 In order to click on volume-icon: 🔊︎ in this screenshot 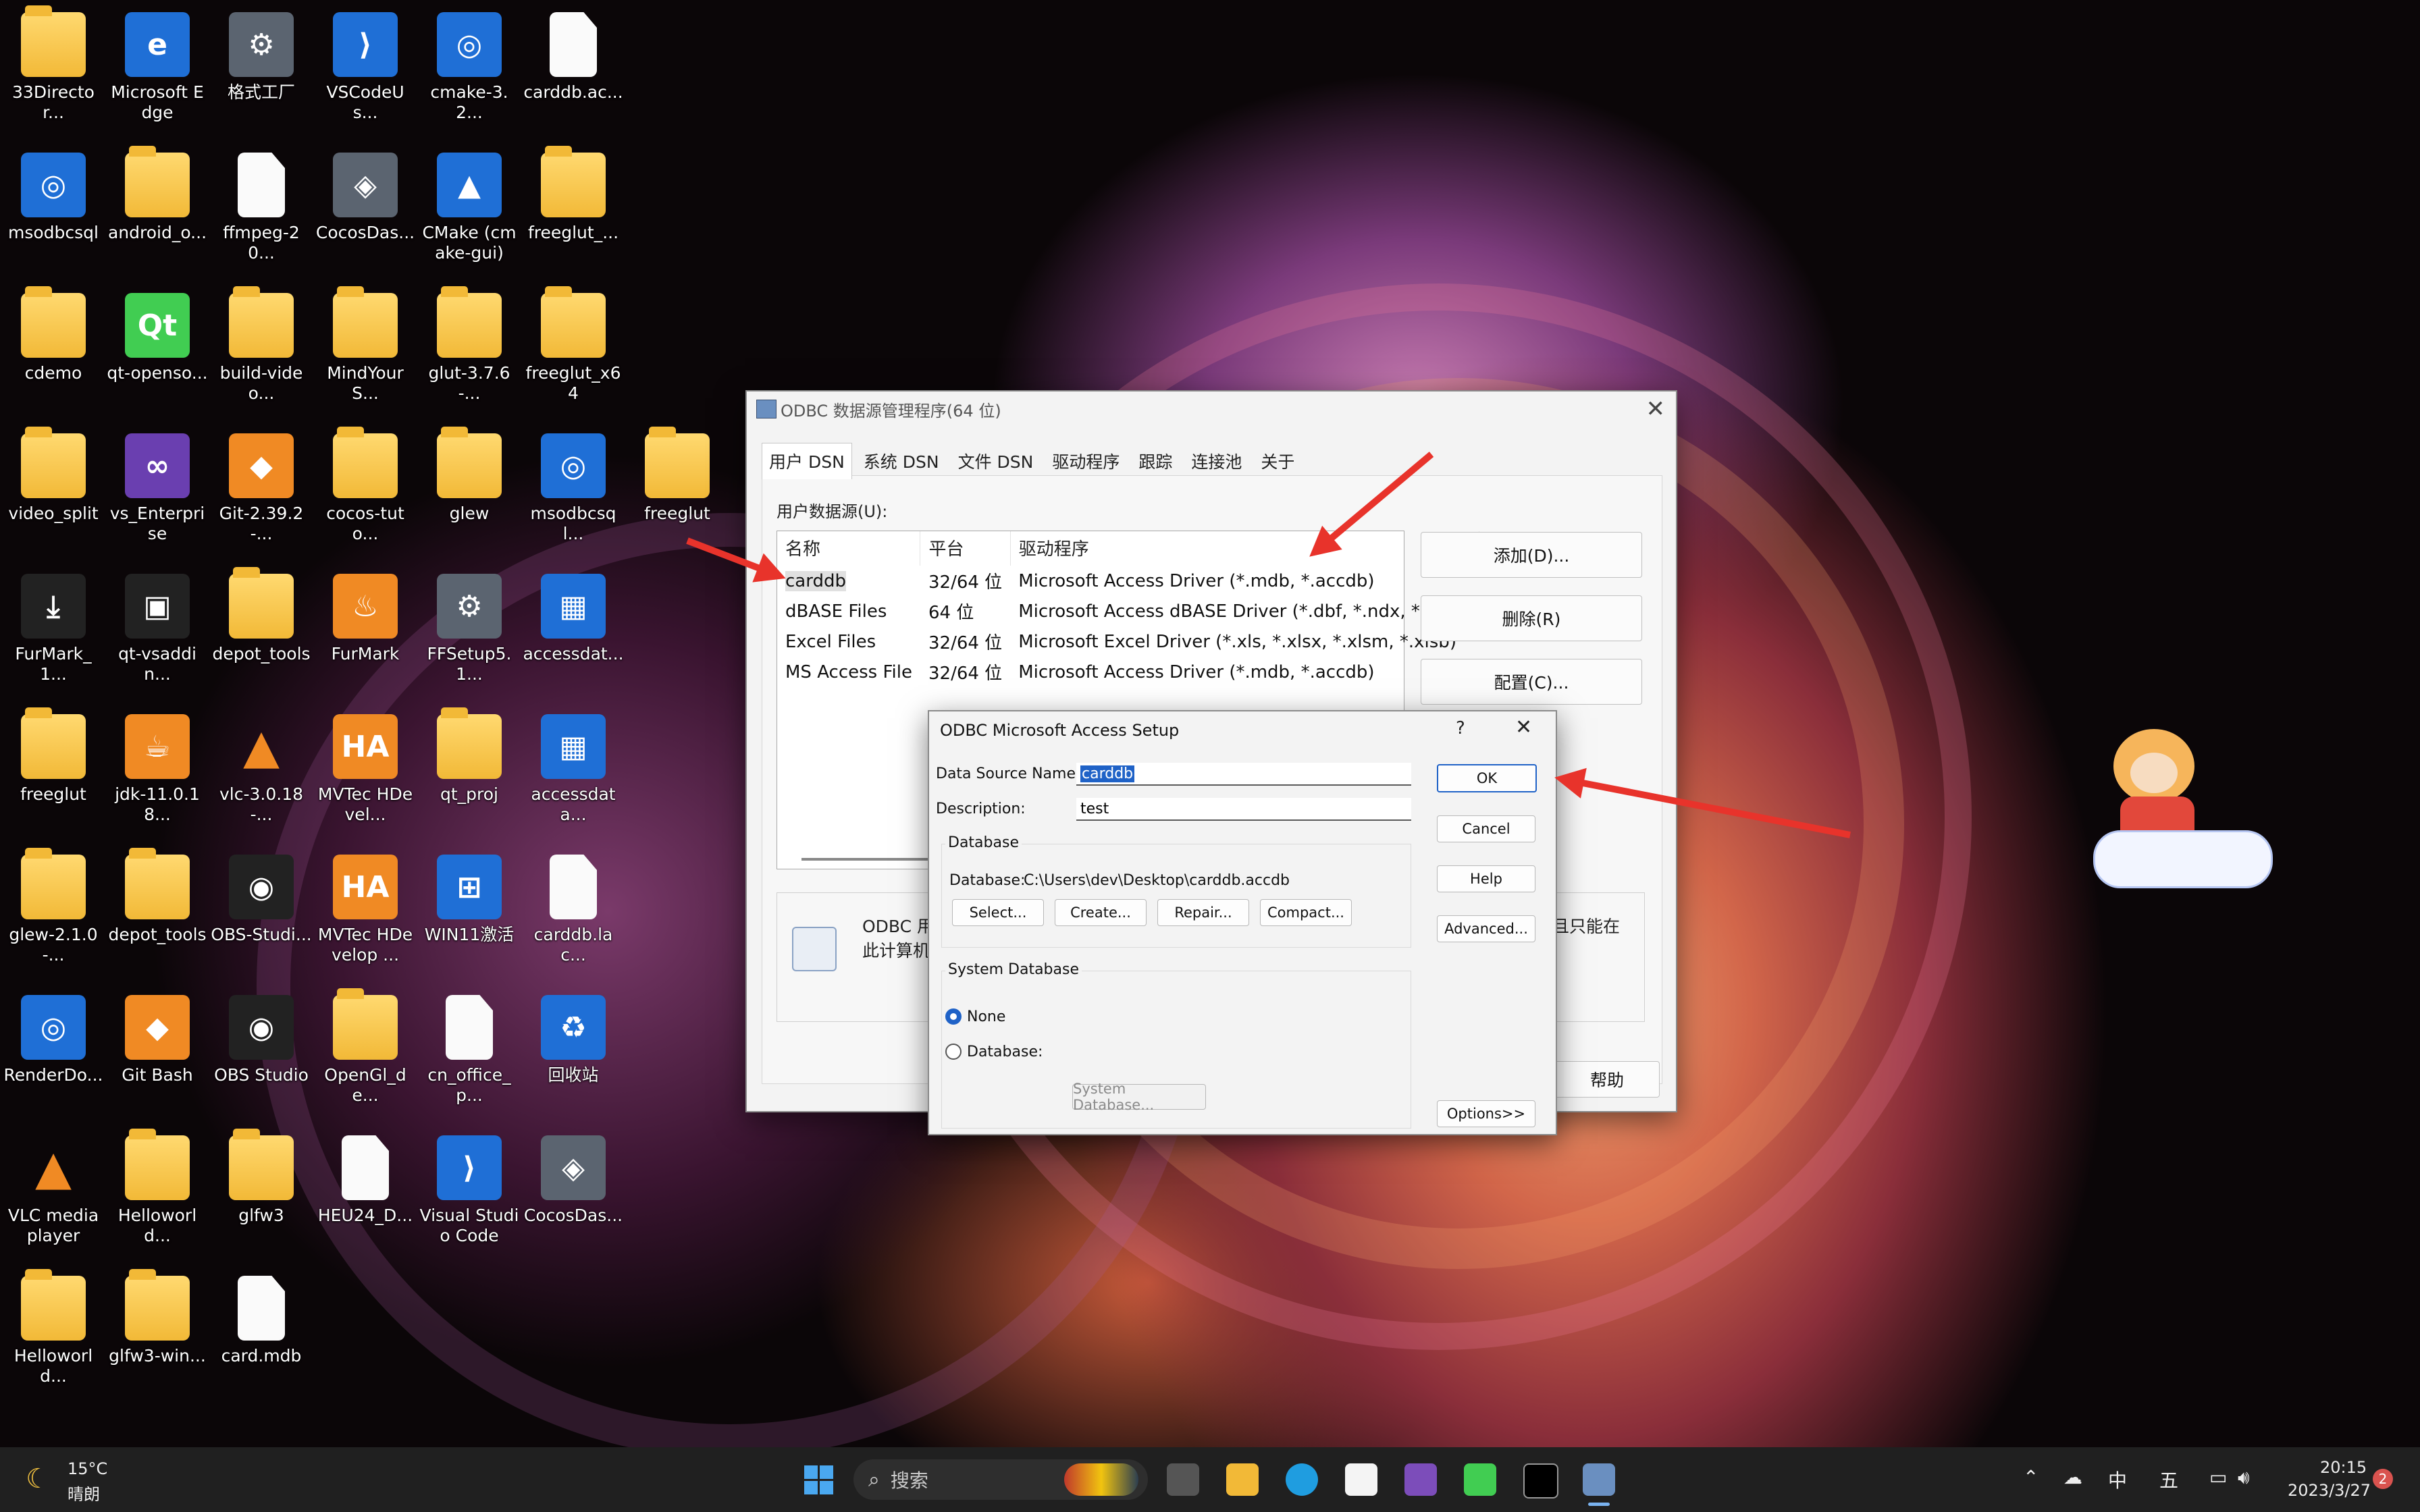, I will do `click(2244, 1477)`.